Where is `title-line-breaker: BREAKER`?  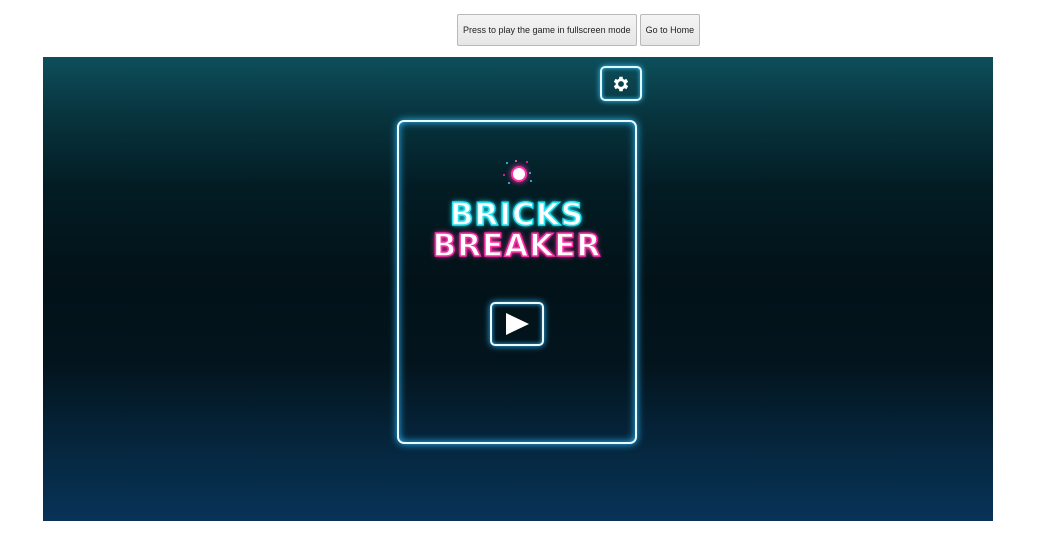 title-line-breaker: BREAKER is located at coordinates (517, 246).